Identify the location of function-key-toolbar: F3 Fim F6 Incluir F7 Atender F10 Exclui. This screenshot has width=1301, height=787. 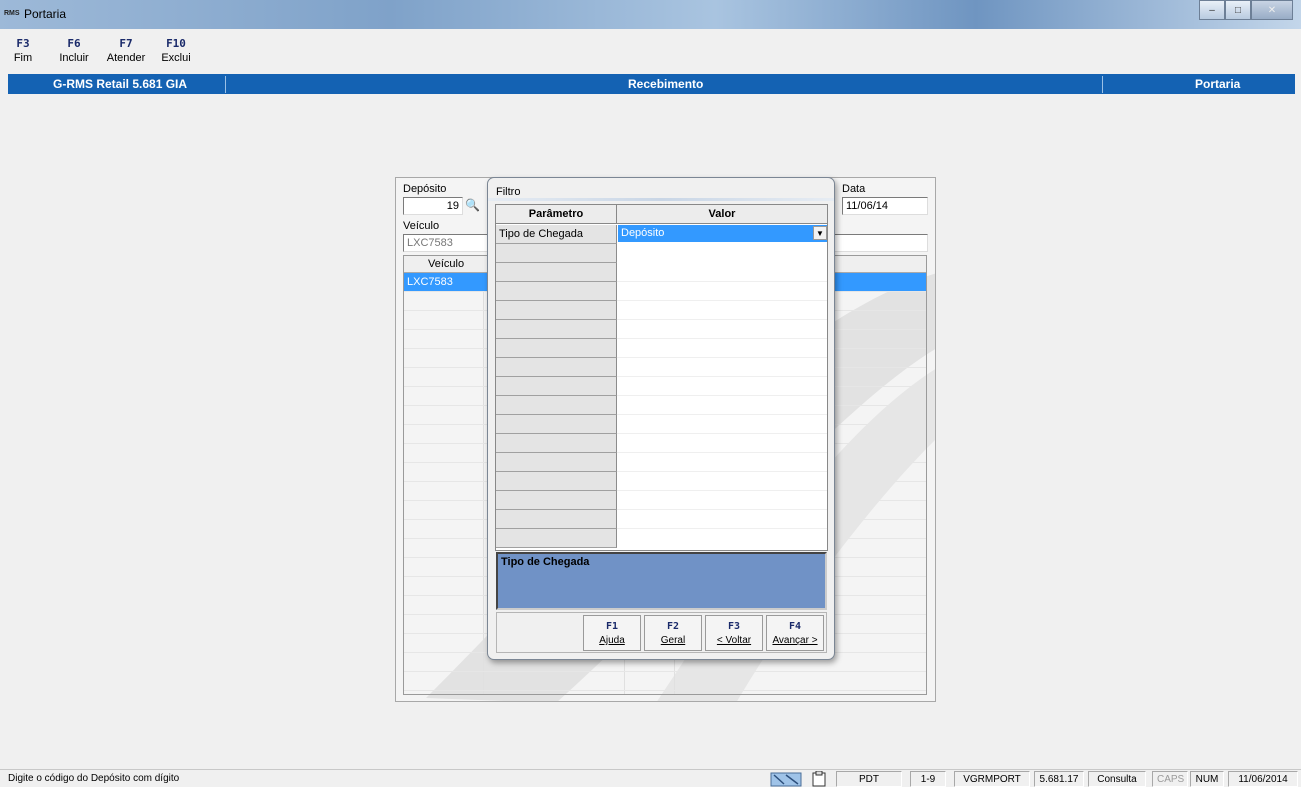
(650, 50).